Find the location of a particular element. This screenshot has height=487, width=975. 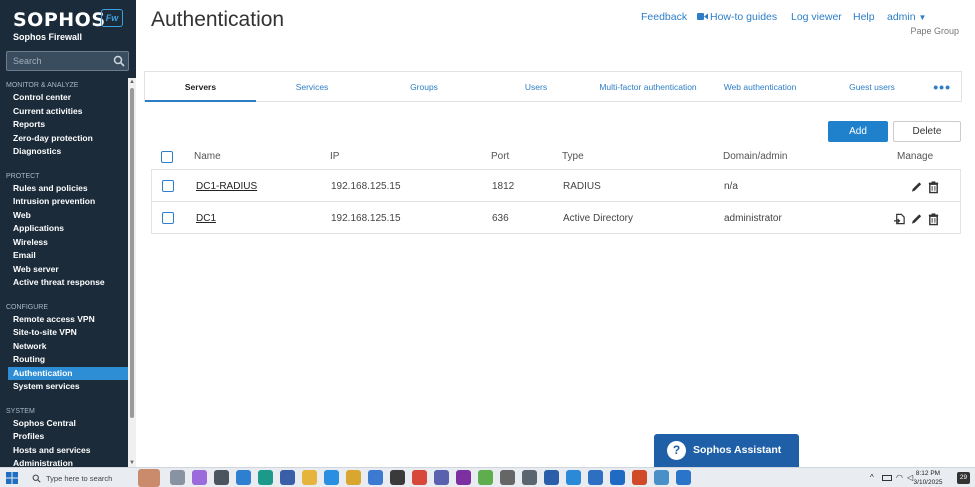

sidebar-item-network: Network is located at coordinates (64, 347).